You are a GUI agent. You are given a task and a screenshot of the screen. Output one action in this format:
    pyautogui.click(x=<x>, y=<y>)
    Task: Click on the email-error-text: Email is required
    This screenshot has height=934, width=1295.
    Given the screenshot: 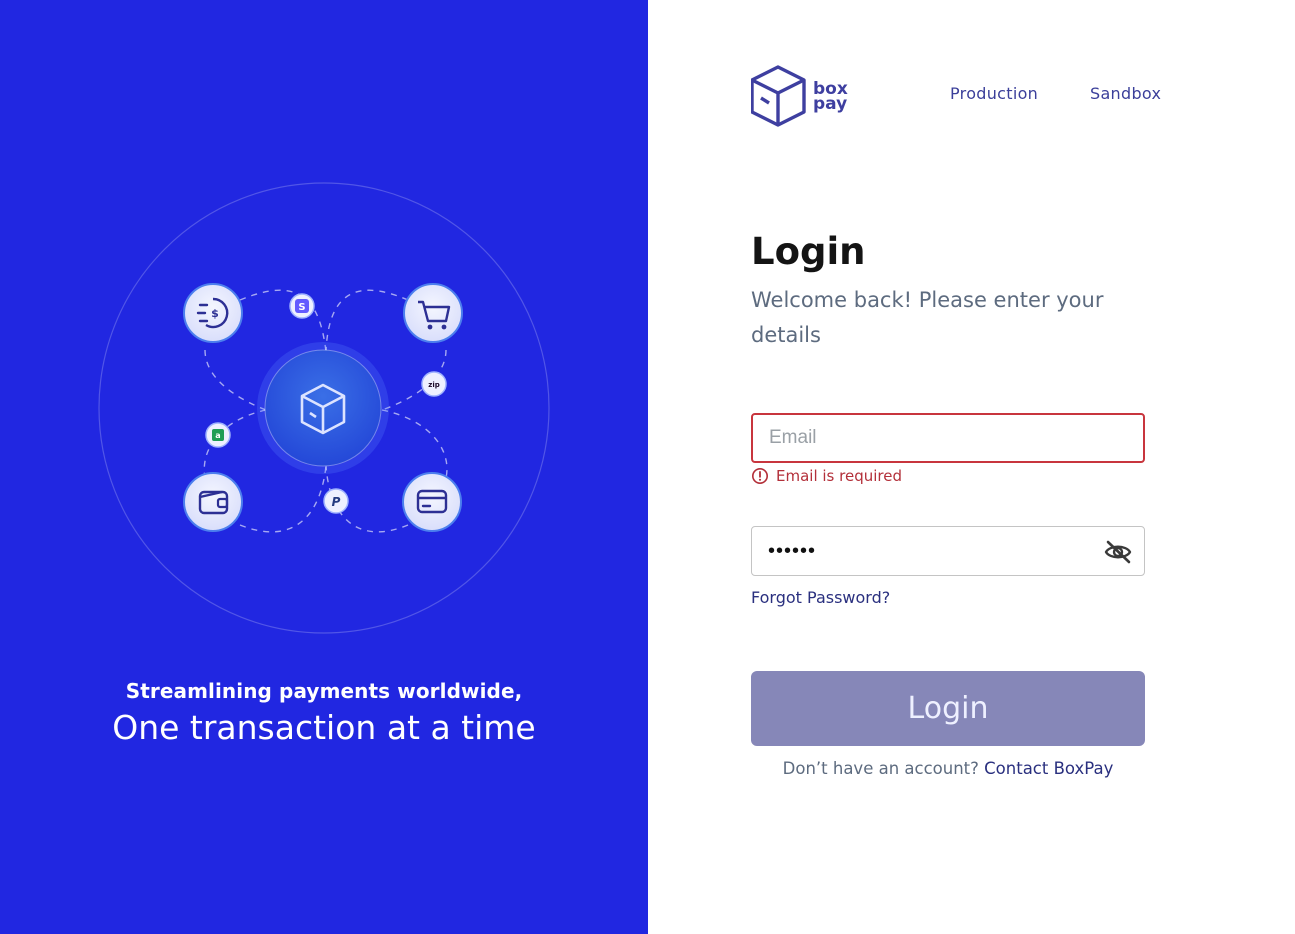 What is the action you would take?
    pyautogui.click(x=839, y=476)
    